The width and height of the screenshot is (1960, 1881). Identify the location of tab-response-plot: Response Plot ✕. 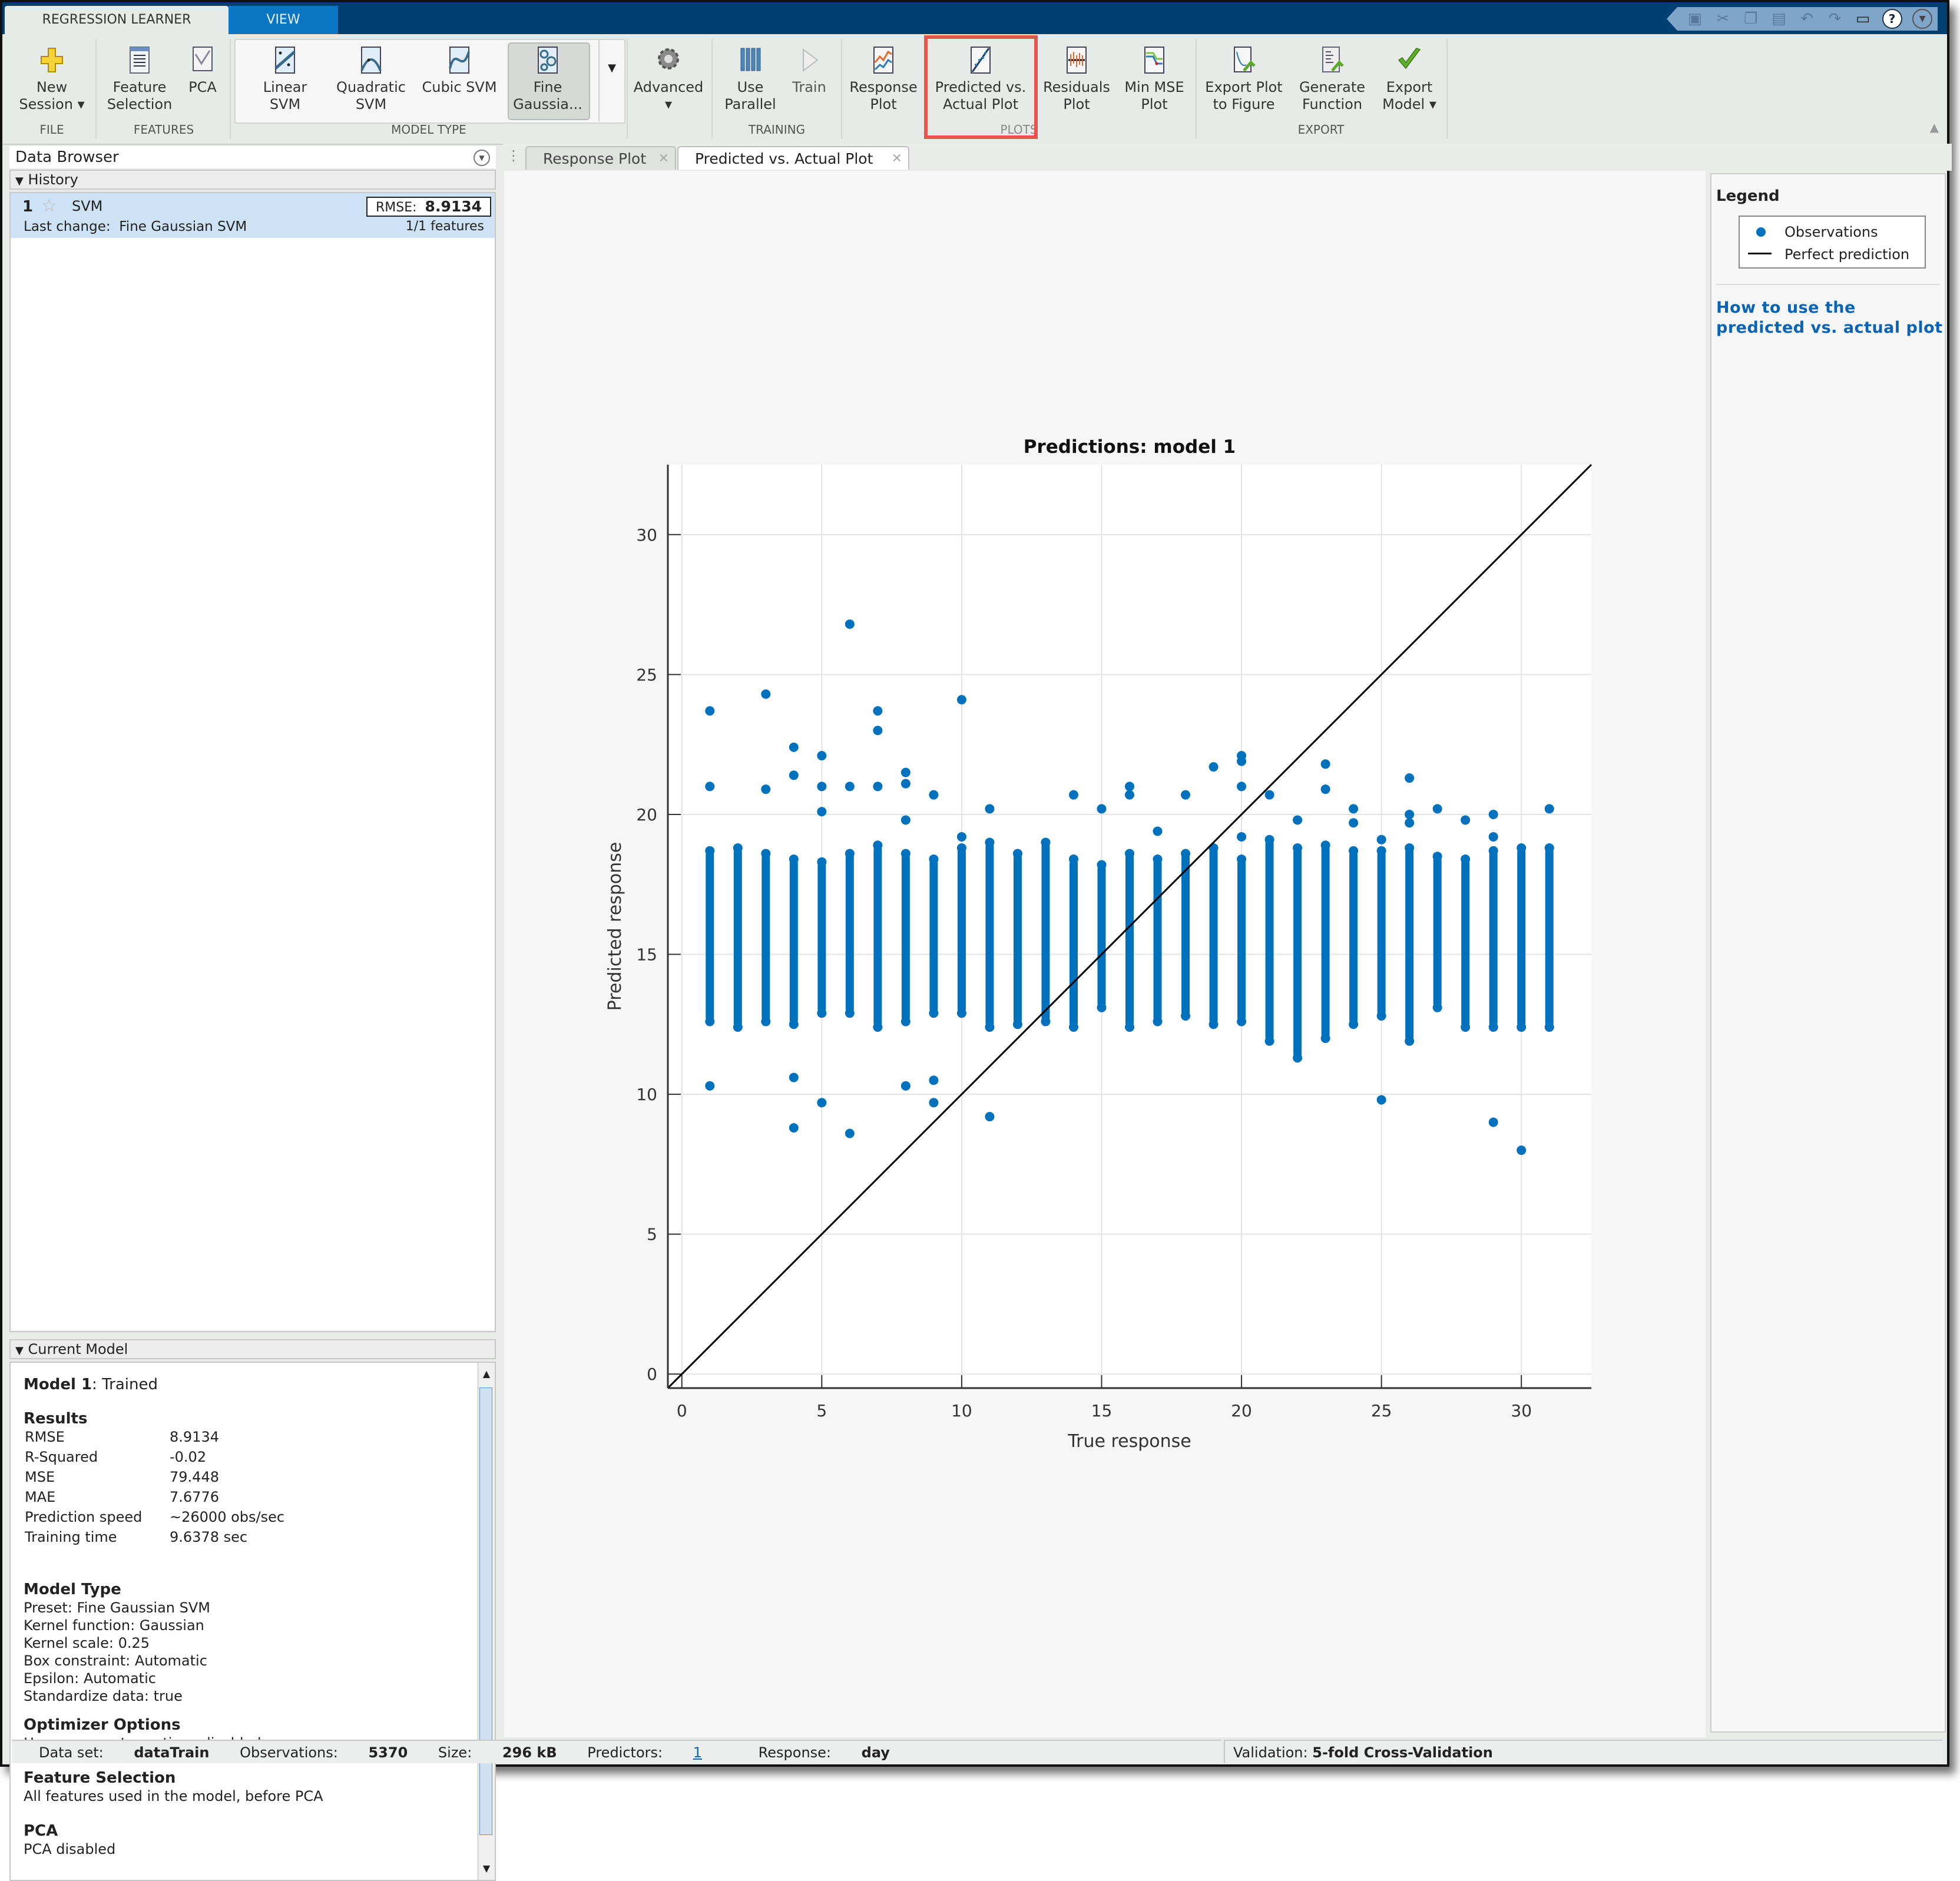
(600, 158).